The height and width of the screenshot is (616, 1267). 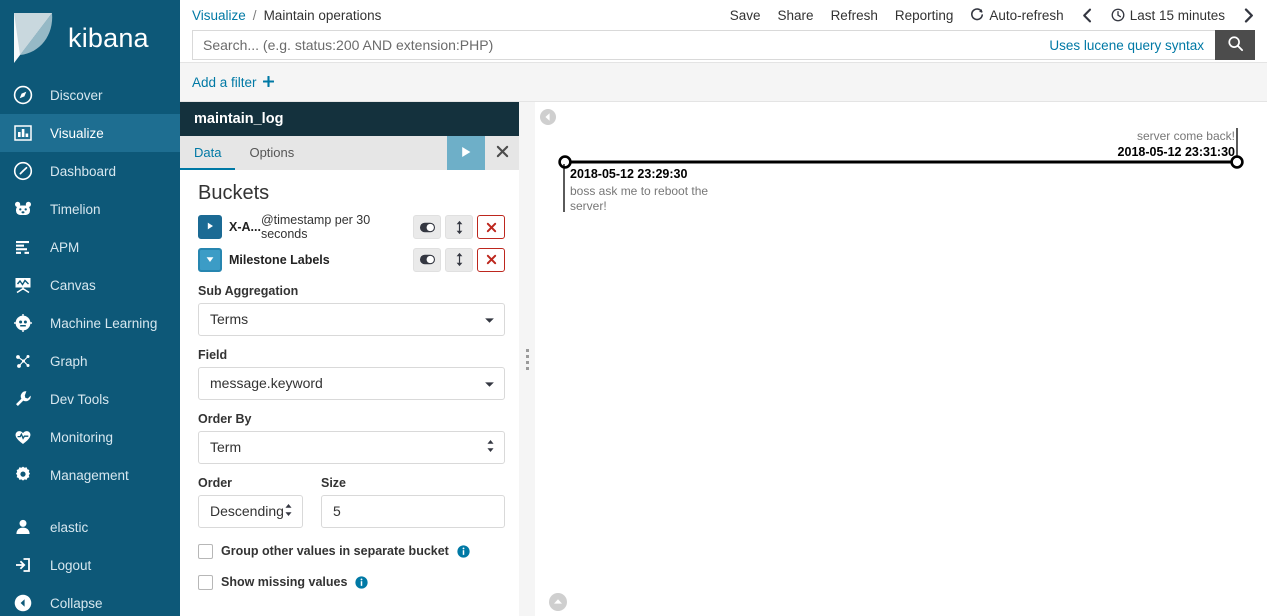 What do you see at coordinates (413, 511) in the screenshot?
I see `size-input` at bounding box center [413, 511].